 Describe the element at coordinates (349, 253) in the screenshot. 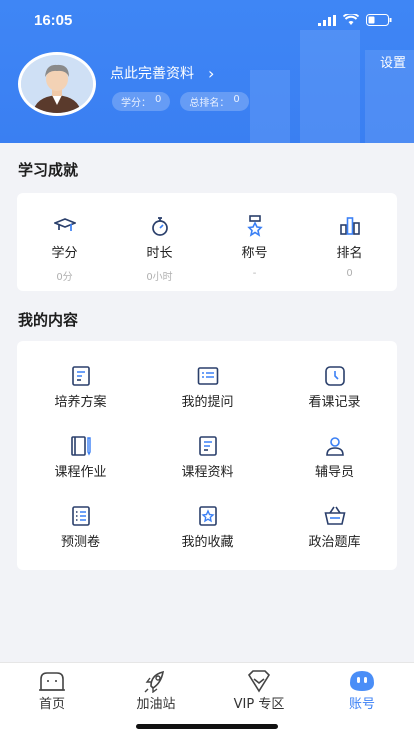

I see `achievement-label: 排名` at that location.